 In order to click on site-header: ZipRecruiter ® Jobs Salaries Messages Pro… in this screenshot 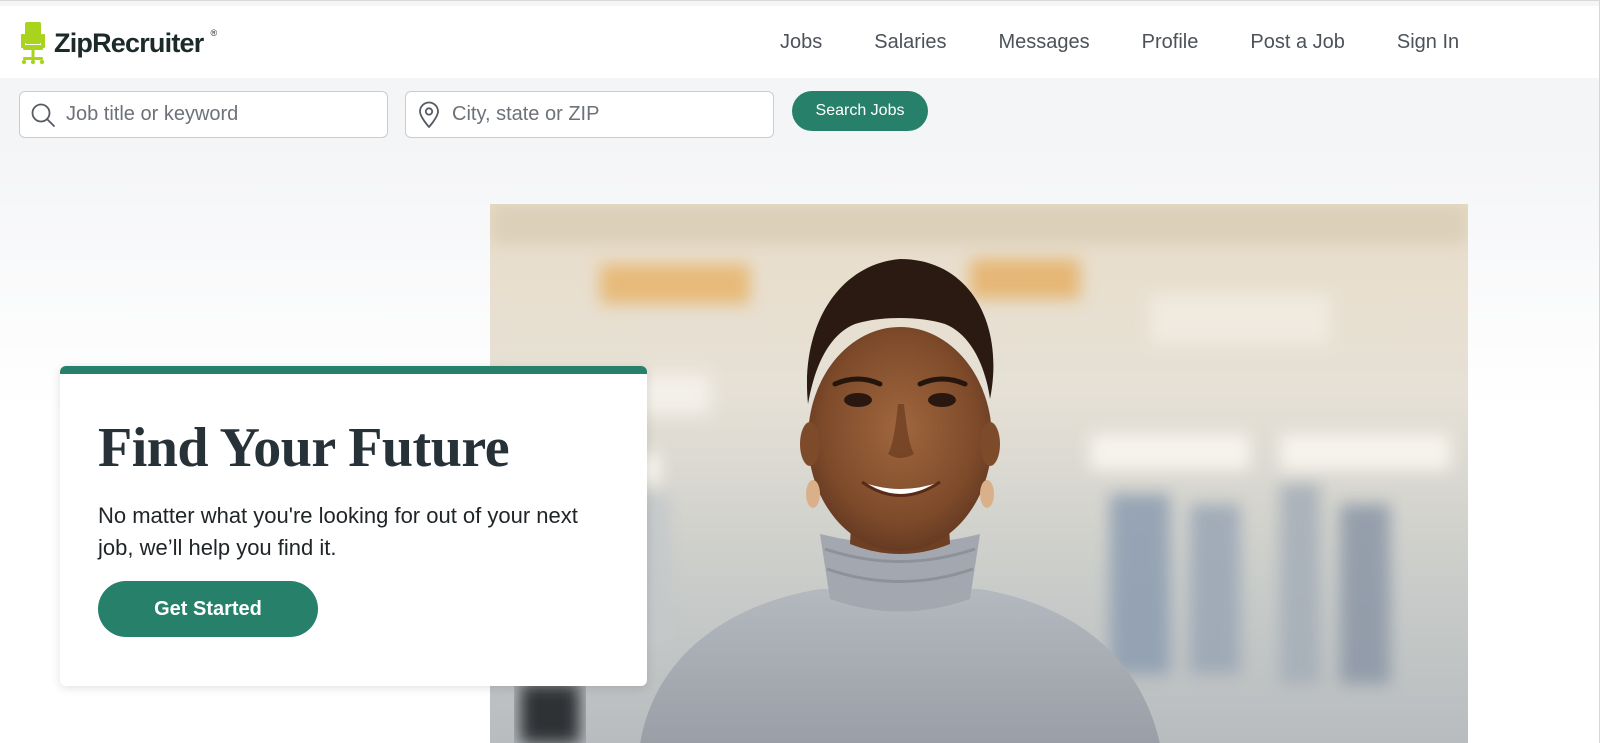, I will do `click(799, 42)`.